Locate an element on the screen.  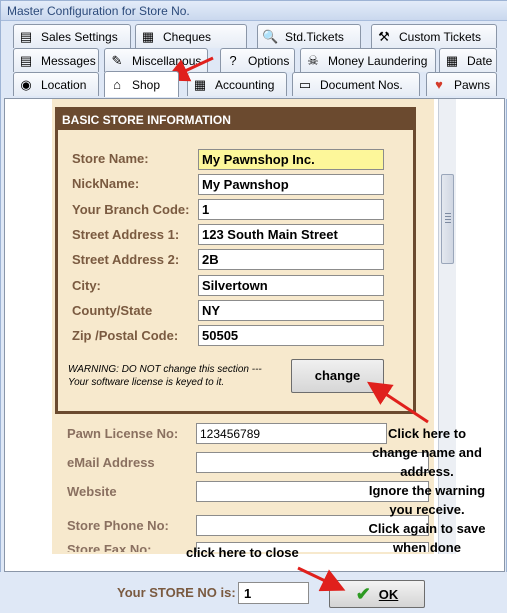
tab-custom-tickets: ⚒ Custom Tickets is located at coordinates (434, 36).